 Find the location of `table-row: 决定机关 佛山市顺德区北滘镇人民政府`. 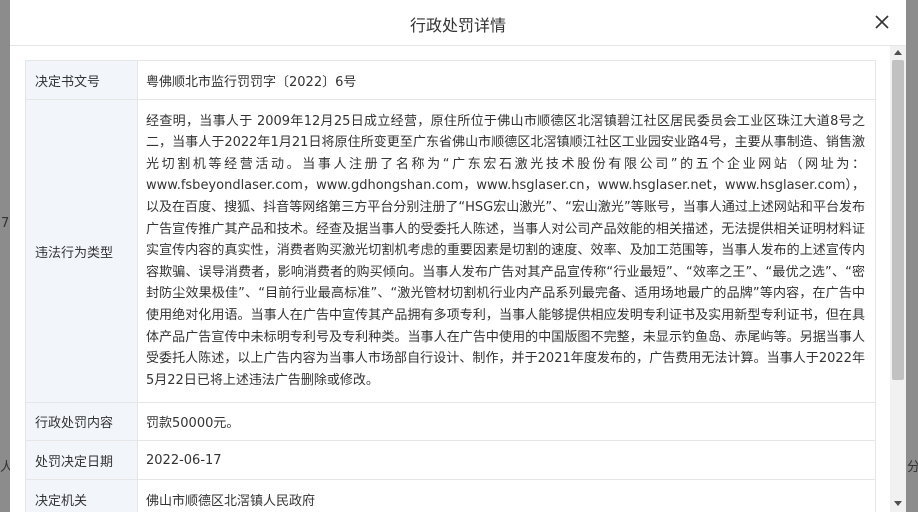

table-row: 决定机关 佛山市顺德区北滘镇人民政府 is located at coordinates (450, 495).